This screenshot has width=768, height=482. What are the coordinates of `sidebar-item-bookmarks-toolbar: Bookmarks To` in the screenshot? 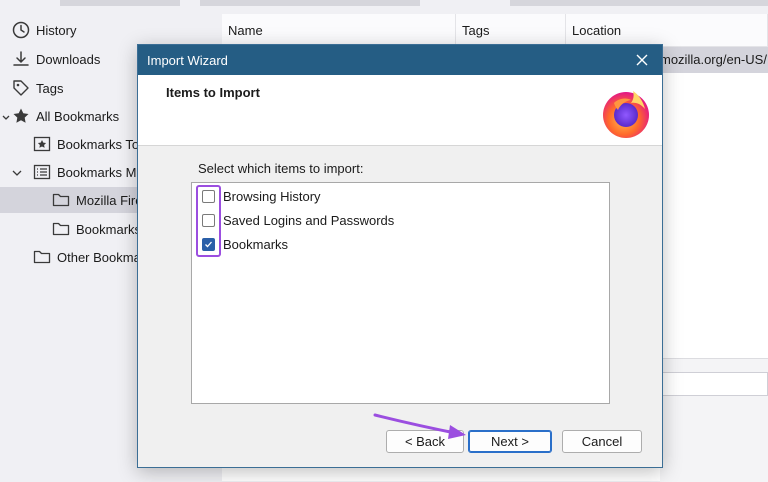 It's located at (85, 144).